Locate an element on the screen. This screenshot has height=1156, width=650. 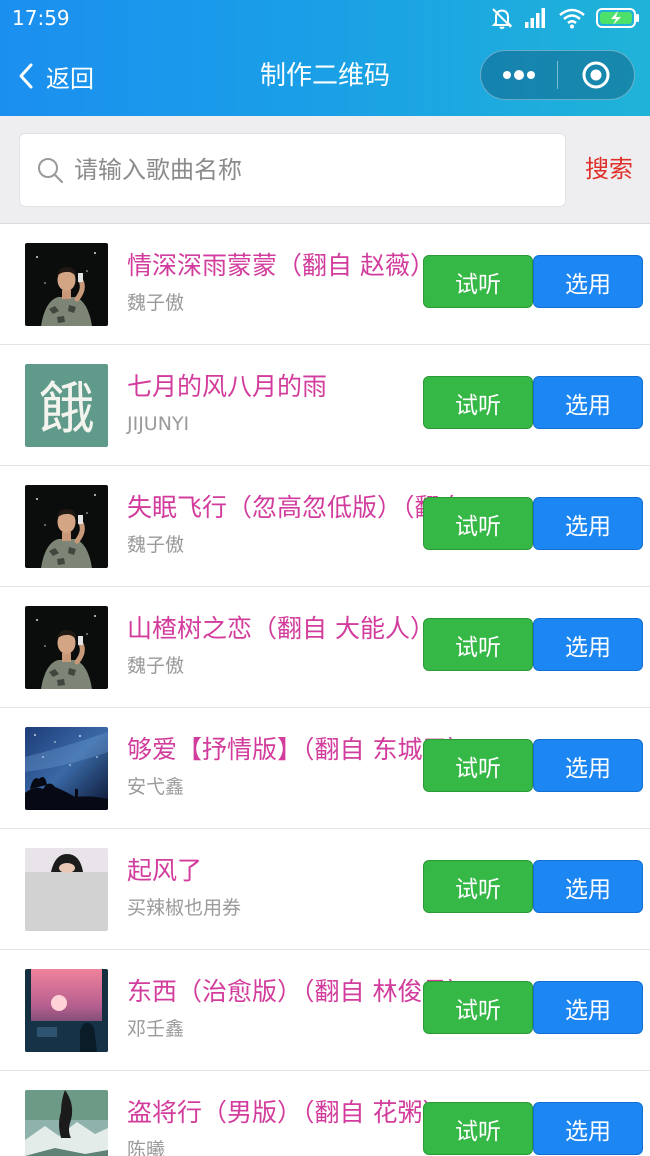
search-input is located at coordinates (314, 170).